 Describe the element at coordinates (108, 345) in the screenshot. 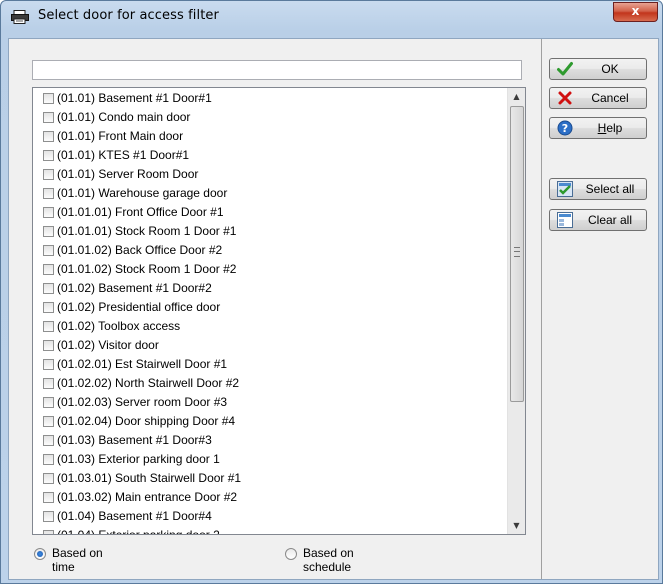

I see `door-label: (01.02) Visitor door` at that location.